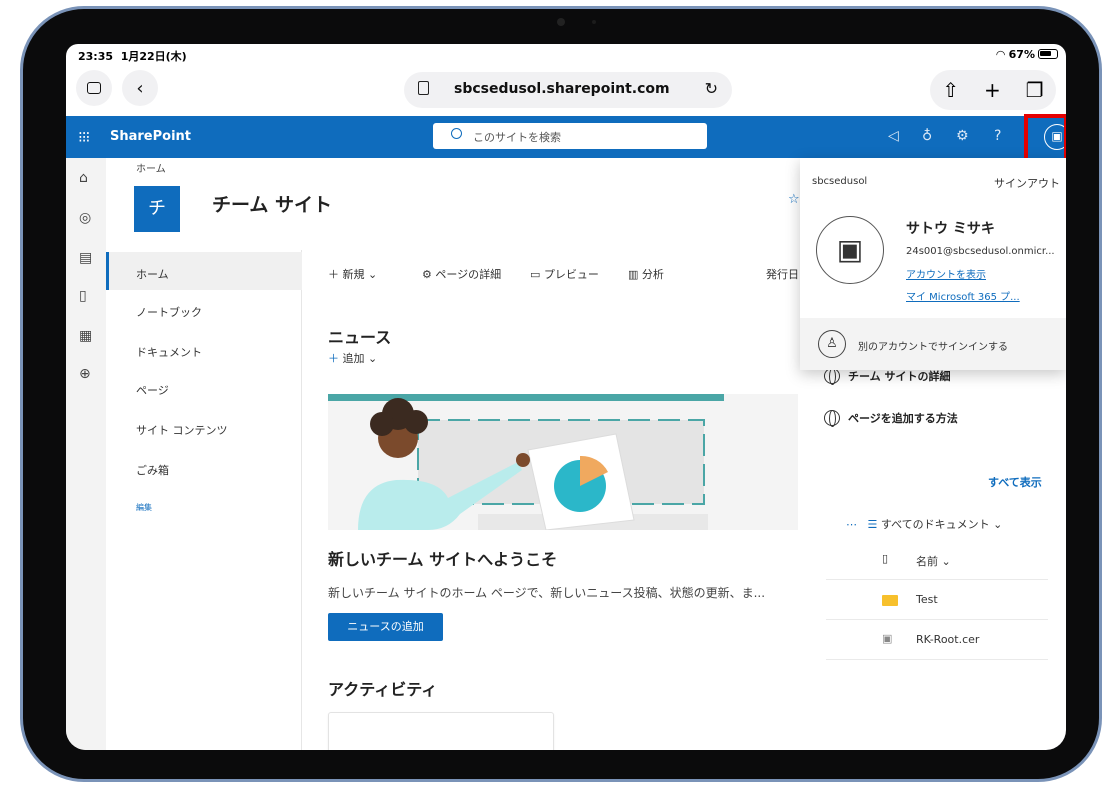 Image resolution: width=1114 pixels, height=786 pixels. What do you see at coordinates (85, 374) in the screenshot?
I see `add-icon: ⊕` at bounding box center [85, 374].